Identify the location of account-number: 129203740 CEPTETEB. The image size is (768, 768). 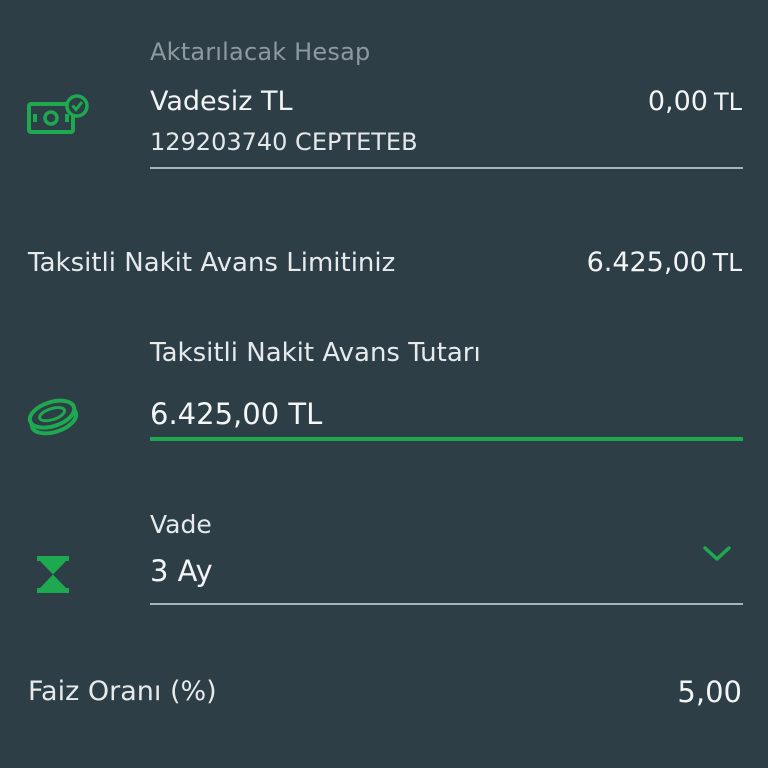
(284, 142).